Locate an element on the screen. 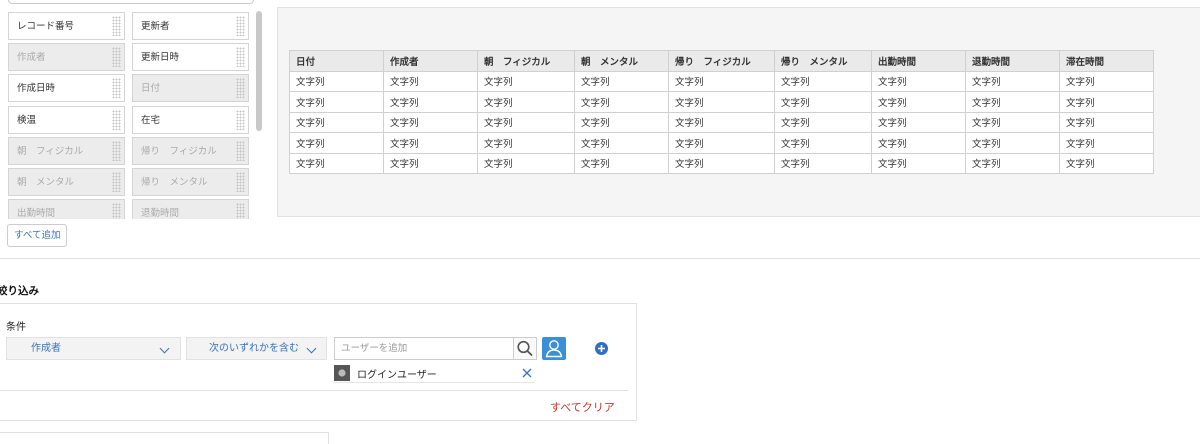 This screenshot has width=1200, height=444. field-chip: 朝 フィジカル is located at coordinates (66, 150).